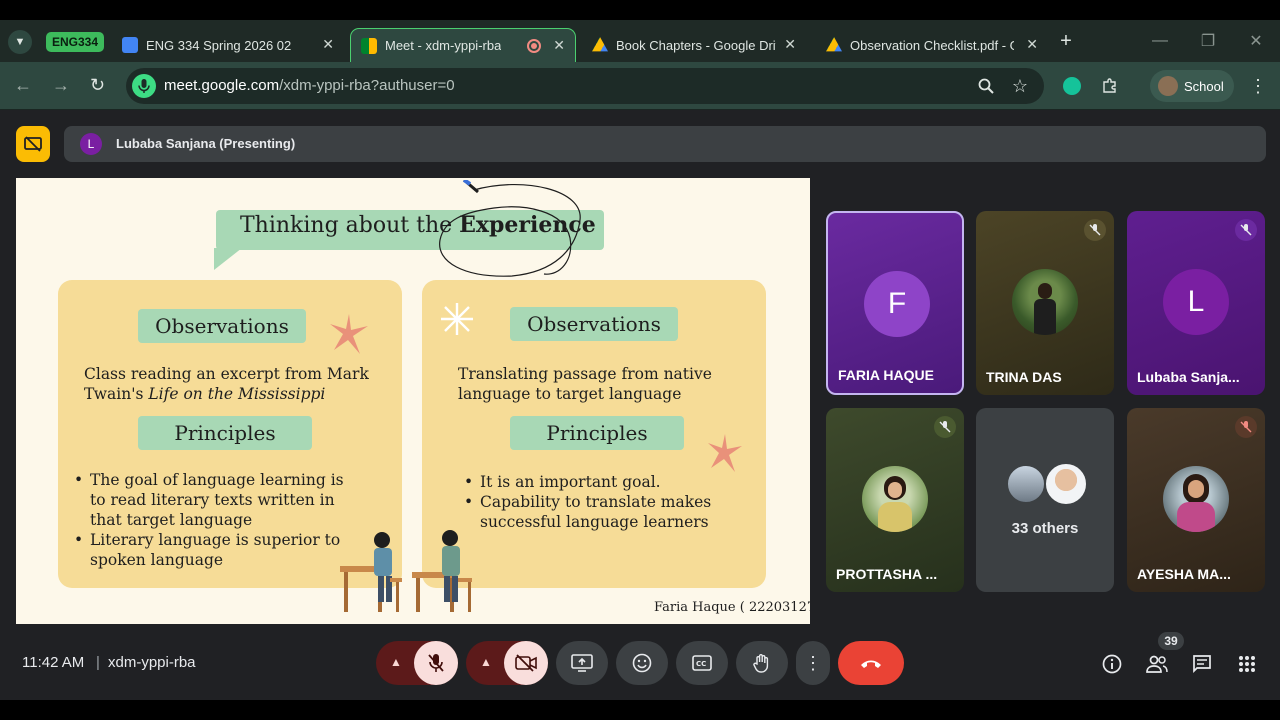 This screenshot has width=1280, height=720. Describe the element at coordinates (534, 46) in the screenshot. I see `recording-icon` at that location.